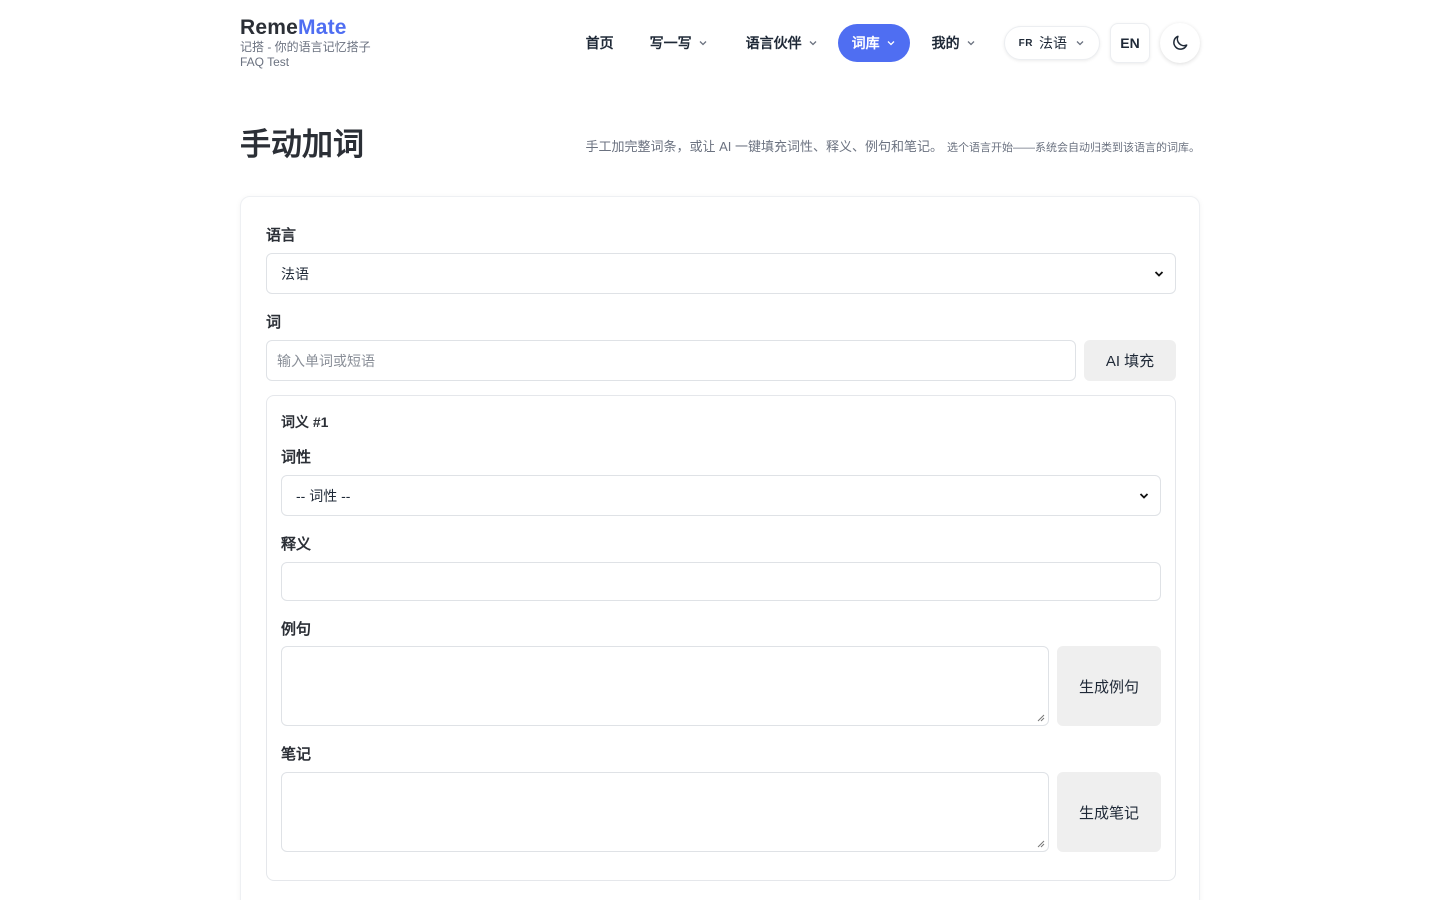  Describe the element at coordinates (1025, 43) in the screenshot. I see `language-code: FR` at that location.